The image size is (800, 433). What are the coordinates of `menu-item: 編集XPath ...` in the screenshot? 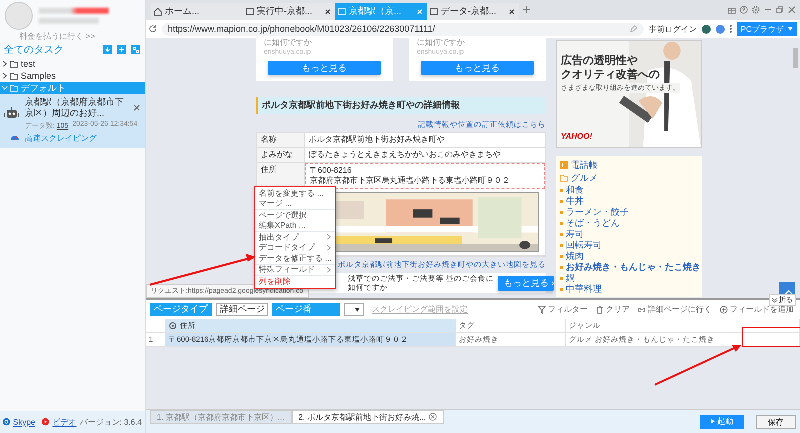 It's located at (295, 225).